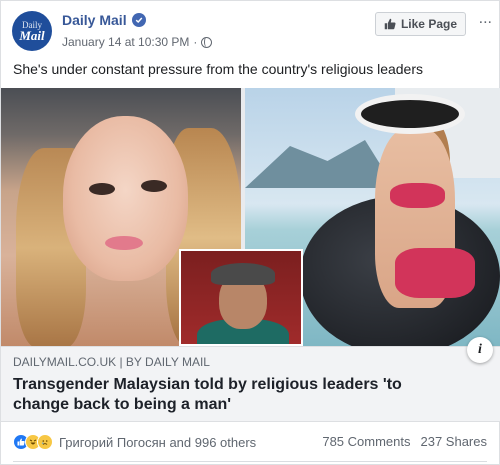 The width and height of the screenshot is (500, 465). What do you see at coordinates (454, 441) in the screenshot?
I see `shares-count: 237 Shares` at bounding box center [454, 441].